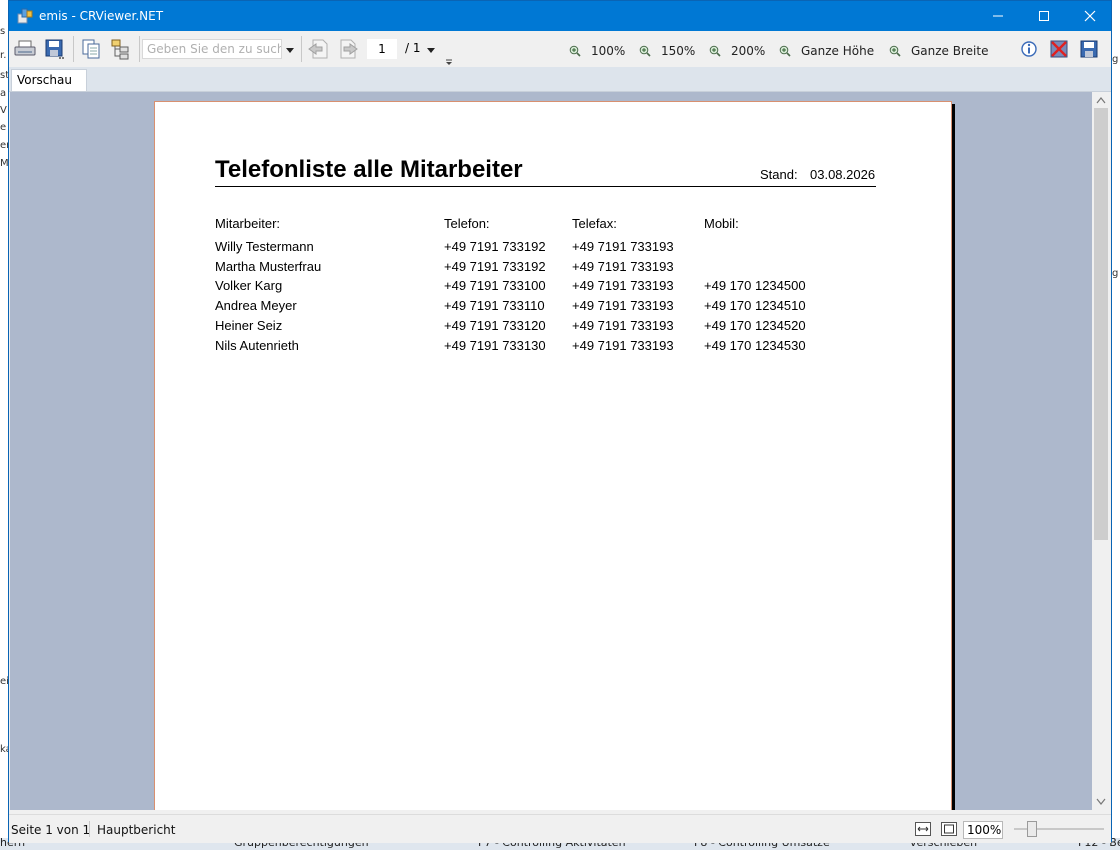 The width and height of the screenshot is (1120, 850). What do you see at coordinates (268, 266) in the screenshot?
I see `row-mitarbeiter: Martha Musterfrau` at bounding box center [268, 266].